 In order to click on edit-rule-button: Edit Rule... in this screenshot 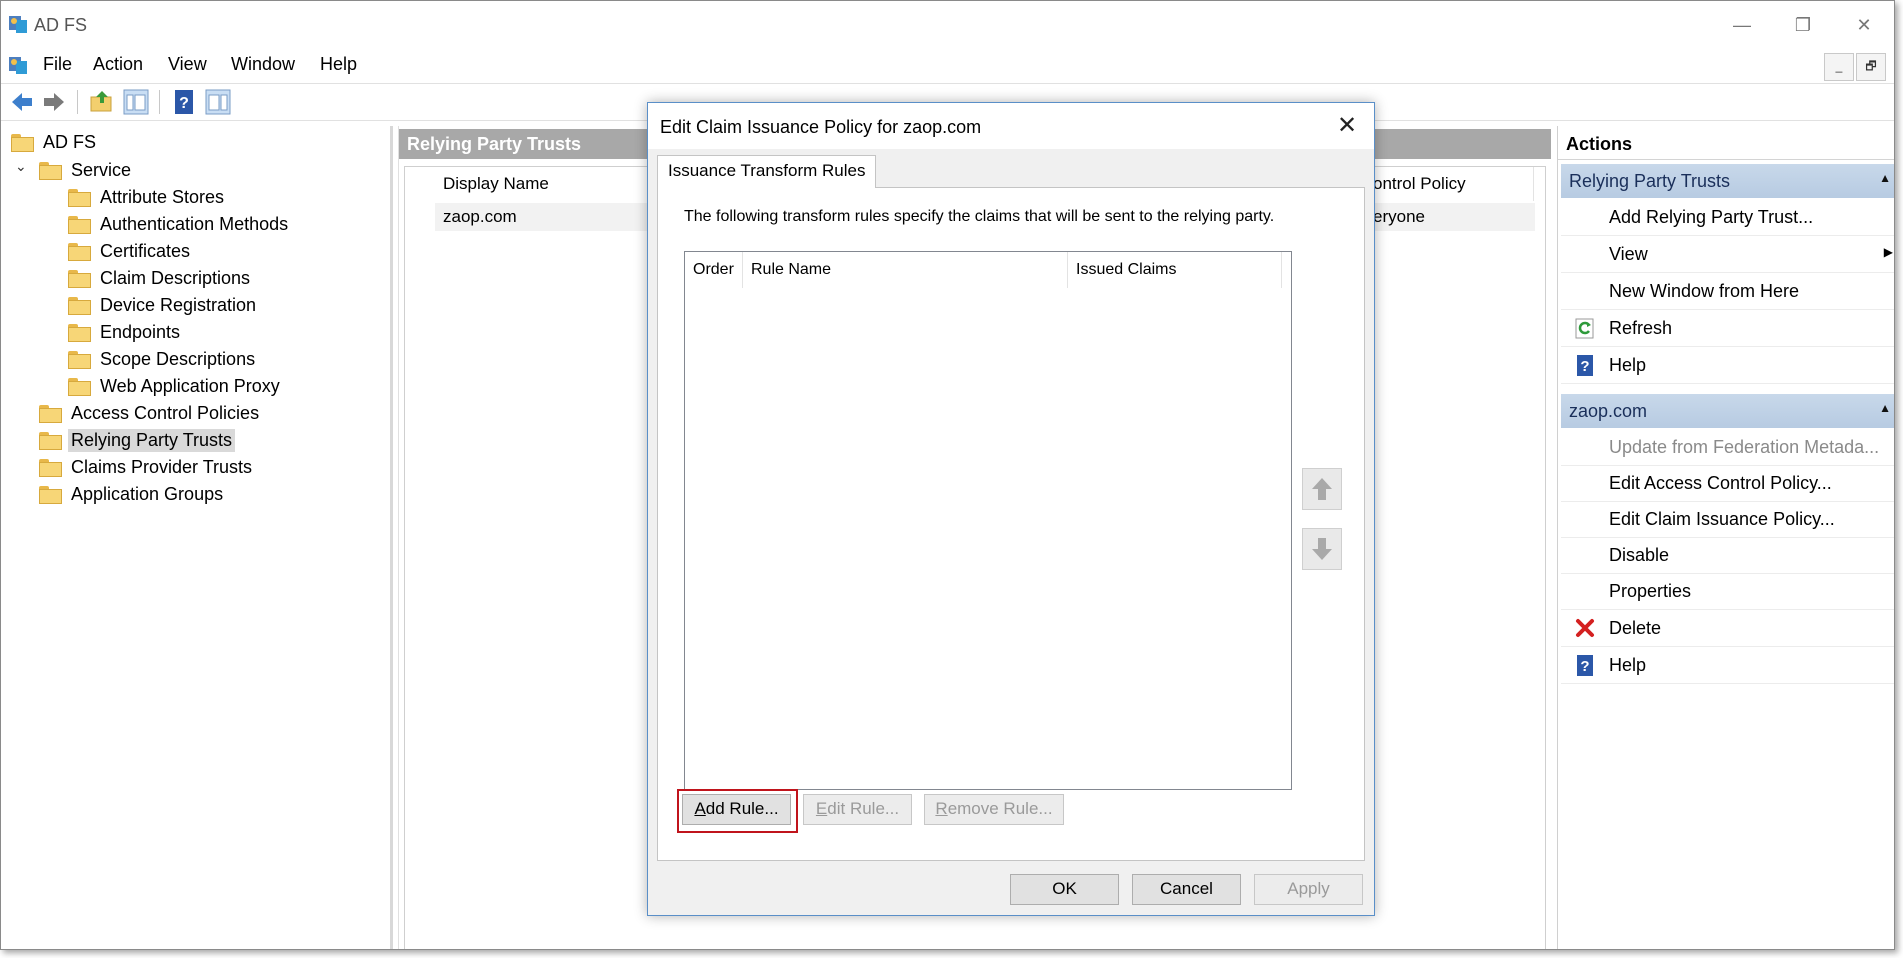, I will do `click(857, 809)`.